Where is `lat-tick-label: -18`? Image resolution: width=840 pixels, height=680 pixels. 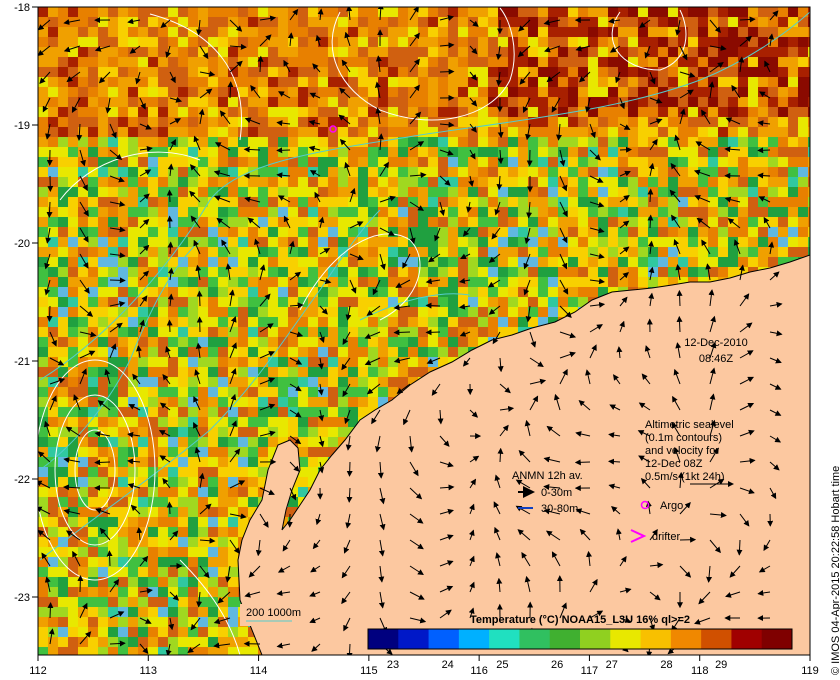 lat-tick-label: -18 is located at coordinates (22, 8).